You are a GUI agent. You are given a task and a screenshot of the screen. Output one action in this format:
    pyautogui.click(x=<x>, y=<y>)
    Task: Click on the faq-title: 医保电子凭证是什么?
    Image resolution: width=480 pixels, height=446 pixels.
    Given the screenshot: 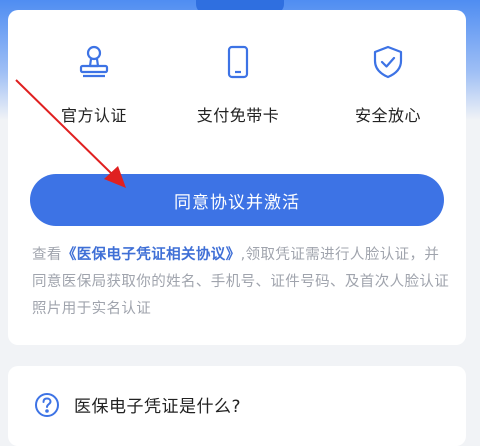 What is the action you would take?
    pyautogui.click(x=158, y=407)
    